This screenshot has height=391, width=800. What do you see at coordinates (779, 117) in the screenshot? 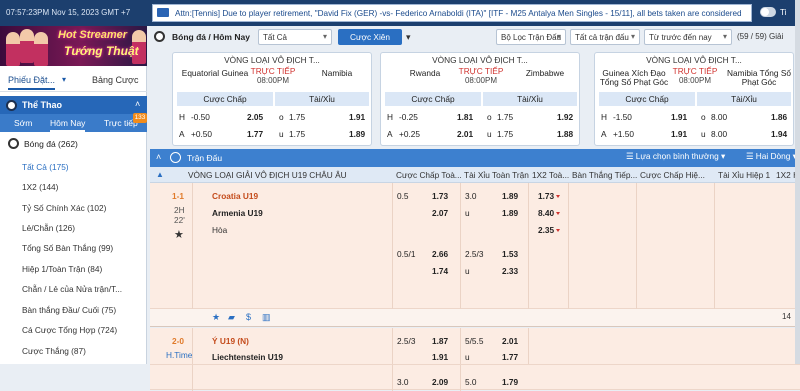
I see `odds-value: 1.86` at bounding box center [779, 117].